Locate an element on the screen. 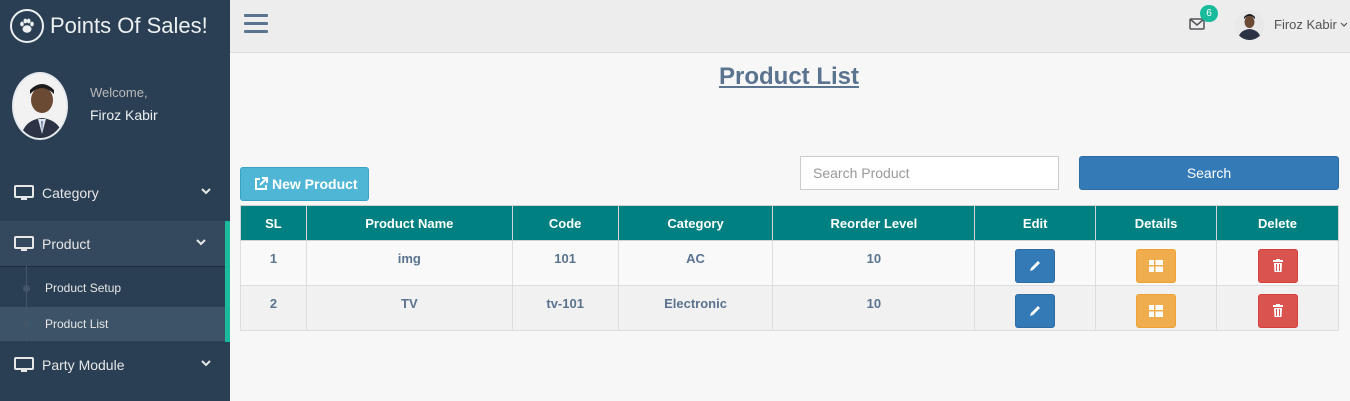 This screenshot has width=1350, height=401. new-product-button: New Product is located at coordinates (304, 184).